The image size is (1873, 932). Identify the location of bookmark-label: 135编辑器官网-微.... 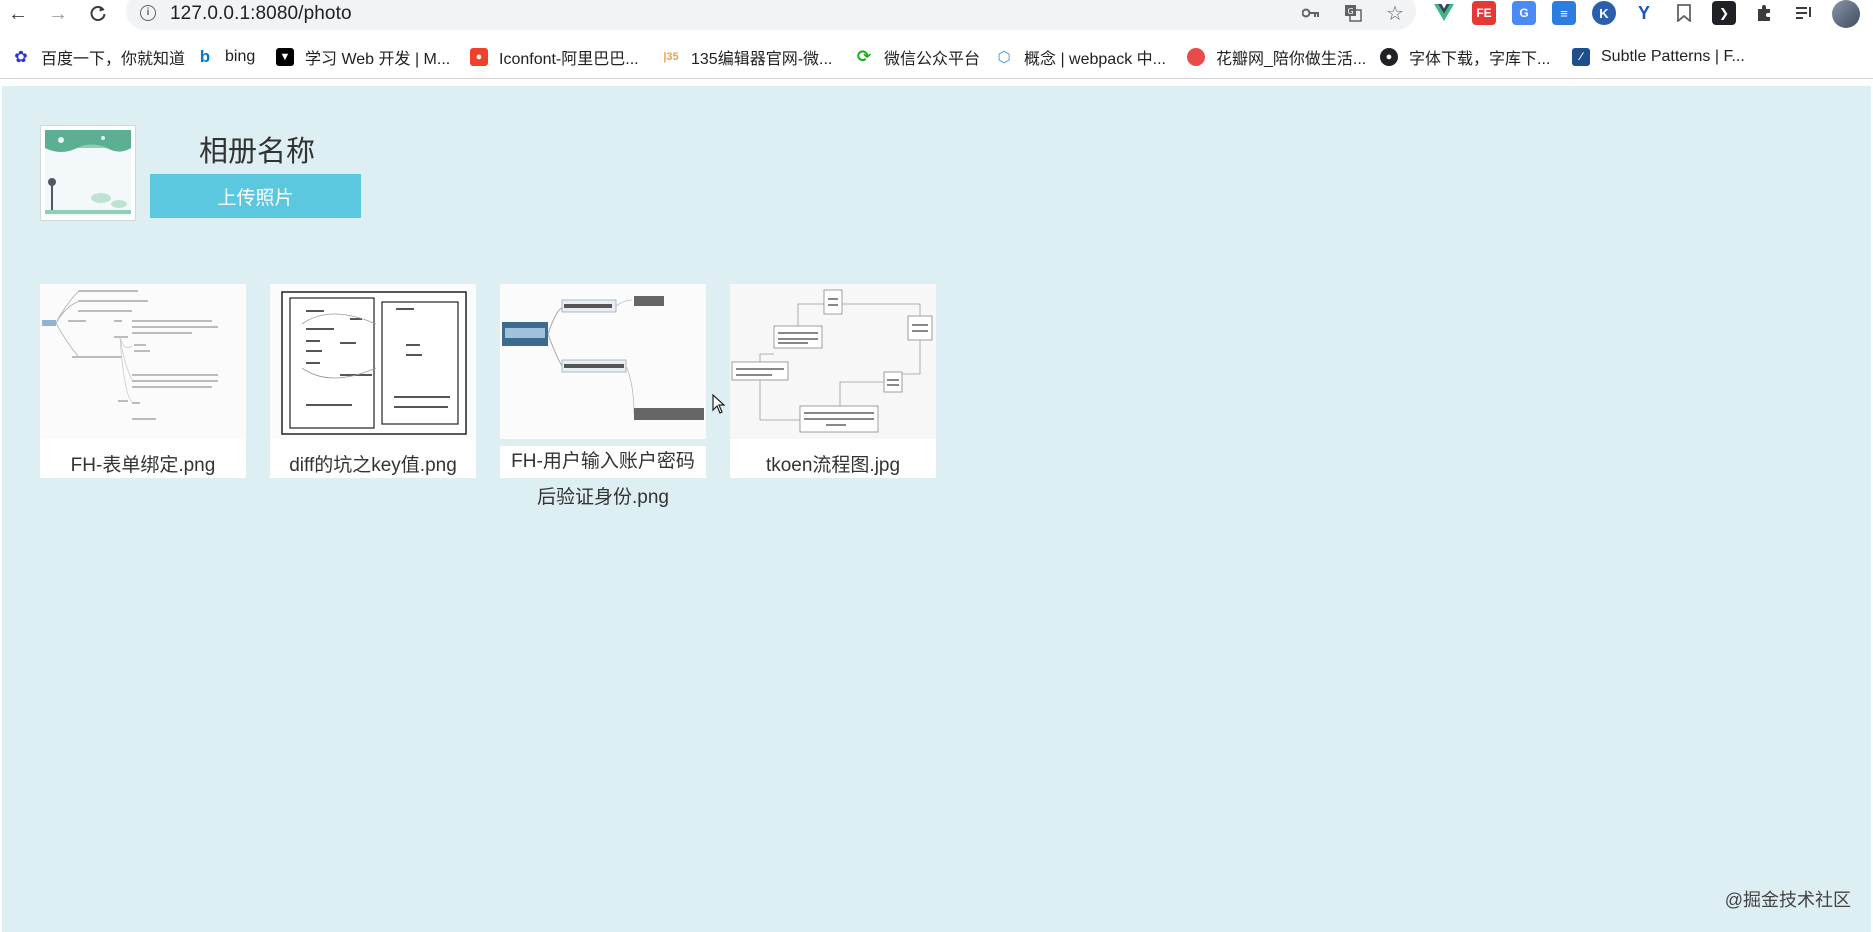
(762, 59).